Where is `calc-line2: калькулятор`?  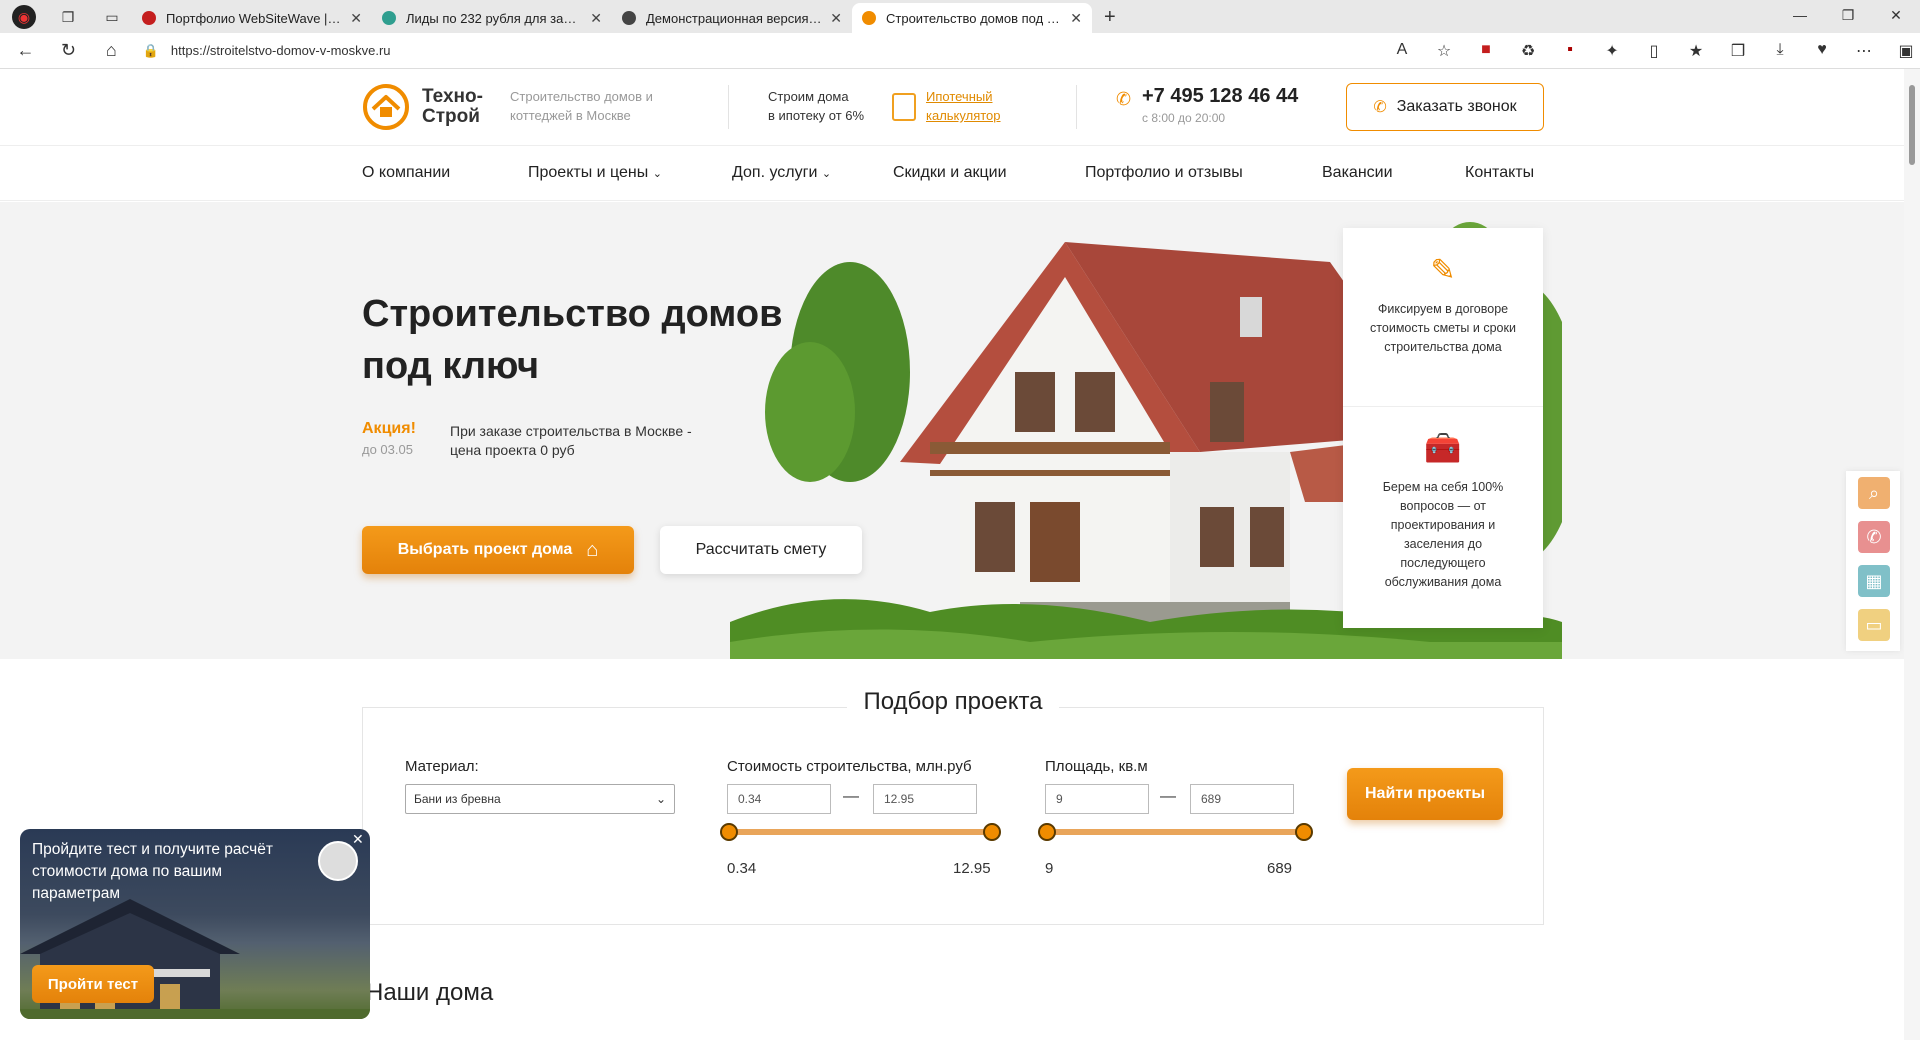 calc-line2: калькулятор is located at coordinates (963, 115).